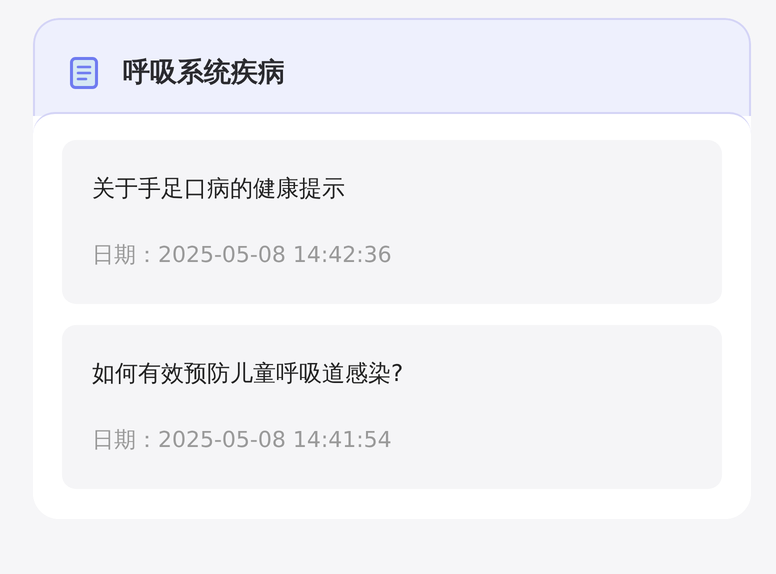 This screenshot has width=776, height=574. Describe the element at coordinates (84, 73) in the screenshot. I see `document-icon` at that location.